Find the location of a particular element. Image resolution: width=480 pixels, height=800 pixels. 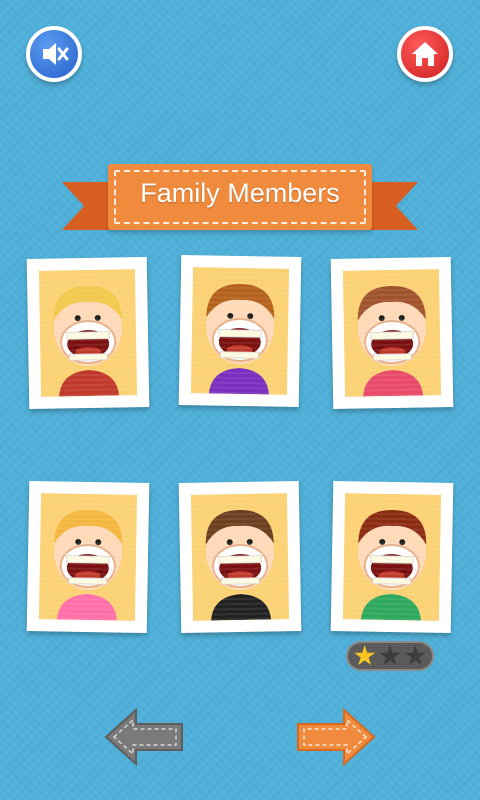

member-card-father is located at coordinates (240, 557).